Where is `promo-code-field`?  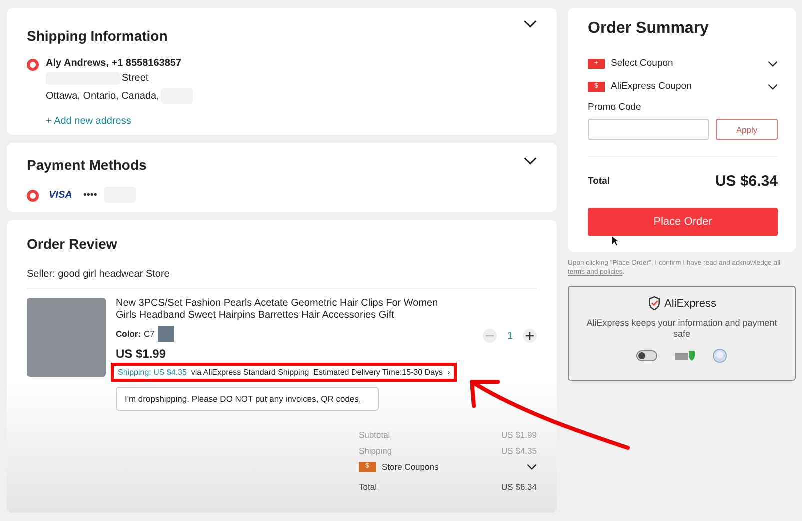
promo-code-field is located at coordinates (648, 129).